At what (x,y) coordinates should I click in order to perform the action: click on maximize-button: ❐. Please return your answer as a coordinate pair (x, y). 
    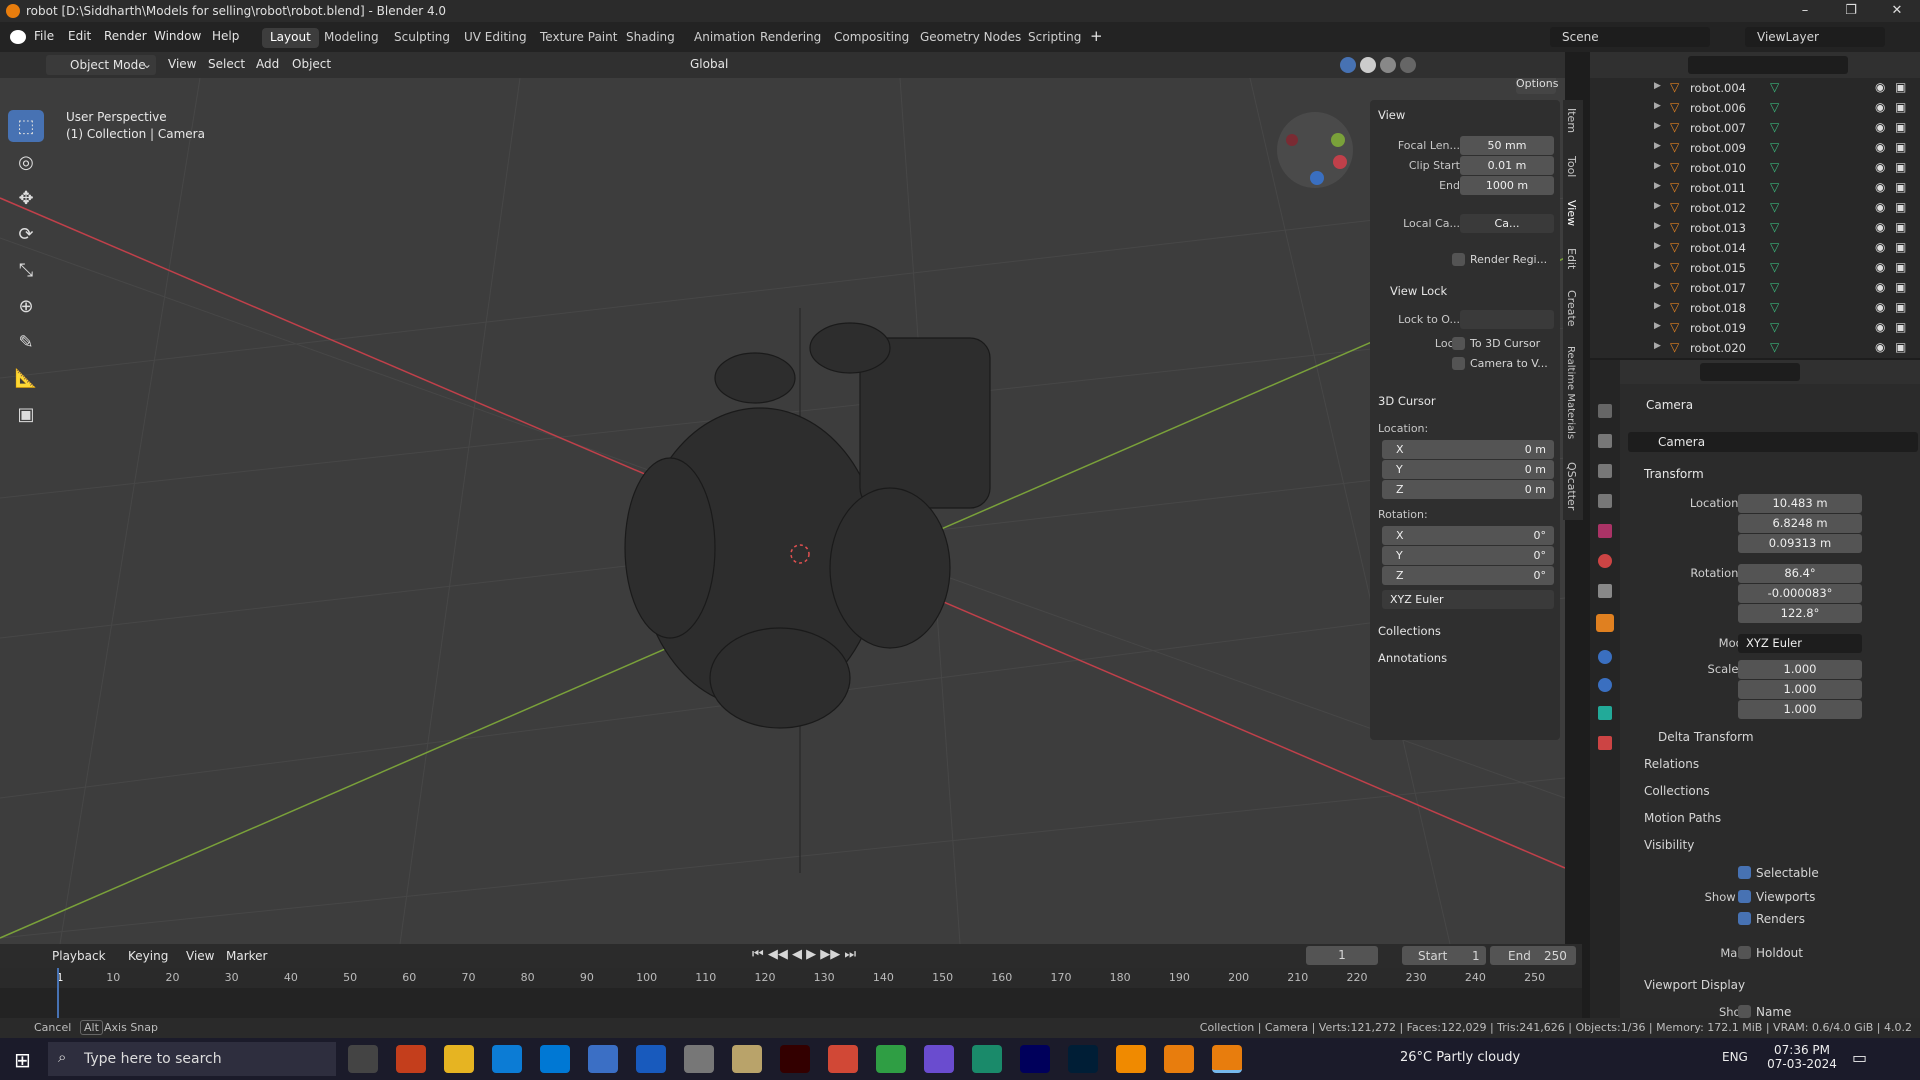
    Looking at the image, I should click on (1851, 11).